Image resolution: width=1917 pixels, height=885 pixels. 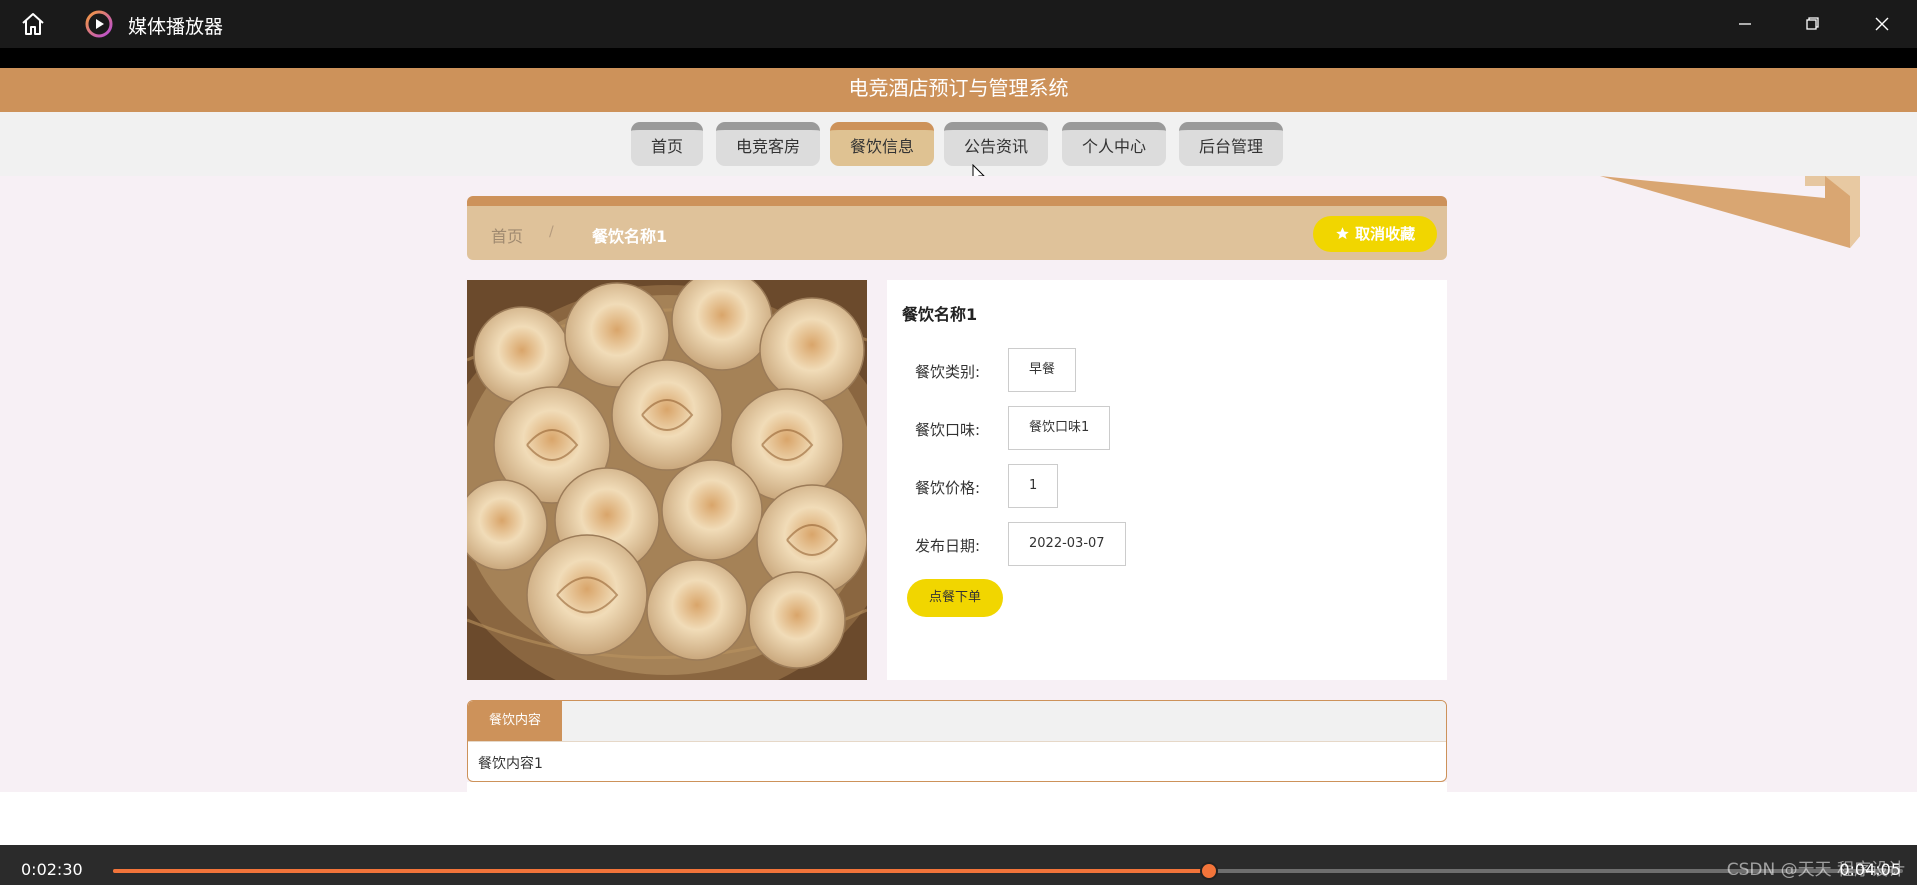 I want to click on seek-bar-progress, so click(x=661, y=871).